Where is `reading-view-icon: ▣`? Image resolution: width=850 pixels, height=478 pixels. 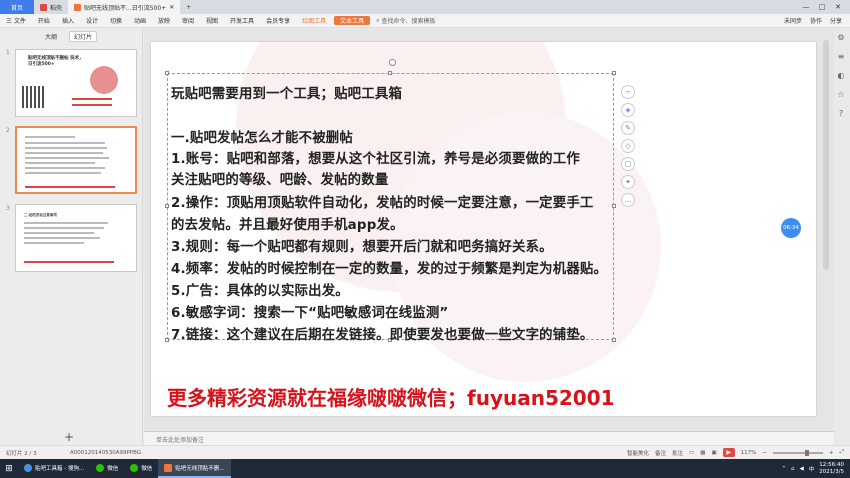 reading-view-icon: ▣ is located at coordinates (713, 453).